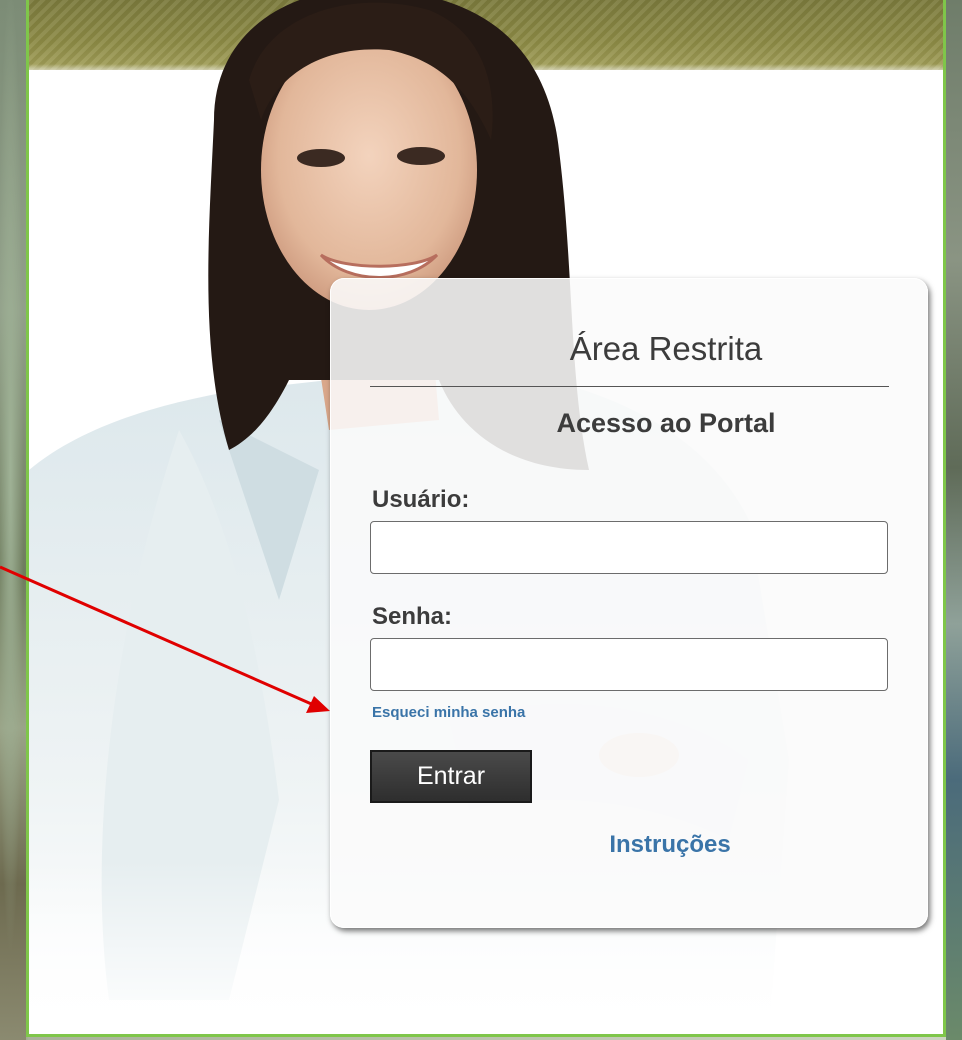 The width and height of the screenshot is (962, 1040). What do you see at coordinates (666, 423) in the screenshot?
I see `login-subtitle: Acesso ao Portal` at bounding box center [666, 423].